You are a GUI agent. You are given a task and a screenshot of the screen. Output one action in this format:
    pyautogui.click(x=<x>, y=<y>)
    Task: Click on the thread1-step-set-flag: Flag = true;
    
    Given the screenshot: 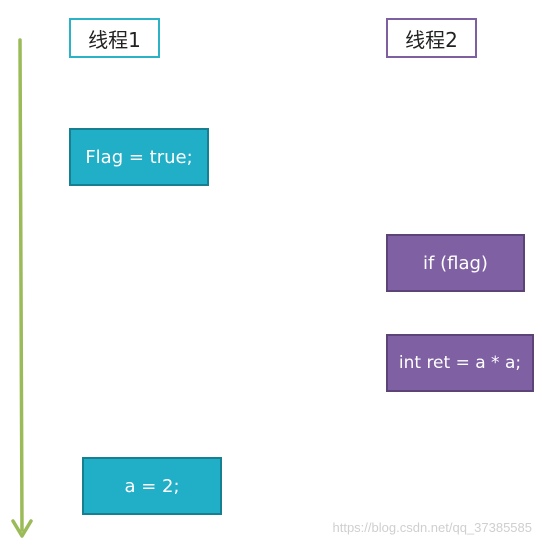 What is the action you would take?
    pyautogui.click(x=139, y=157)
    